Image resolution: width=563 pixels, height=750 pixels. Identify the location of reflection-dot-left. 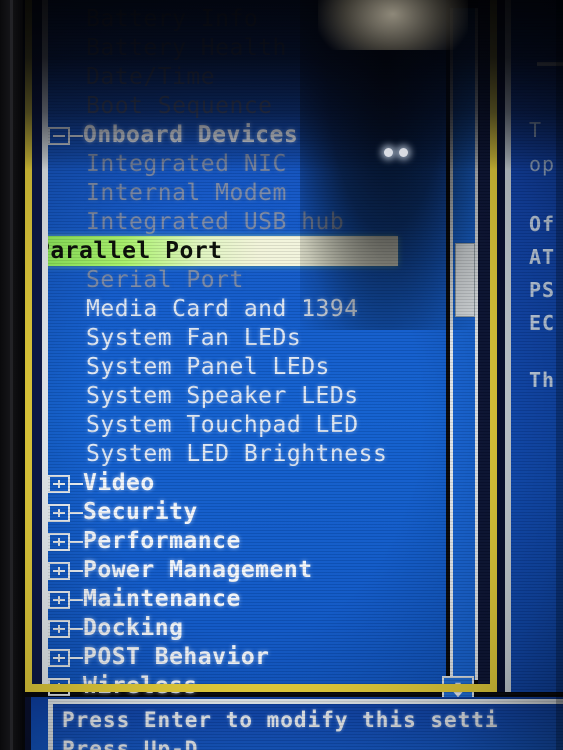
(388, 152).